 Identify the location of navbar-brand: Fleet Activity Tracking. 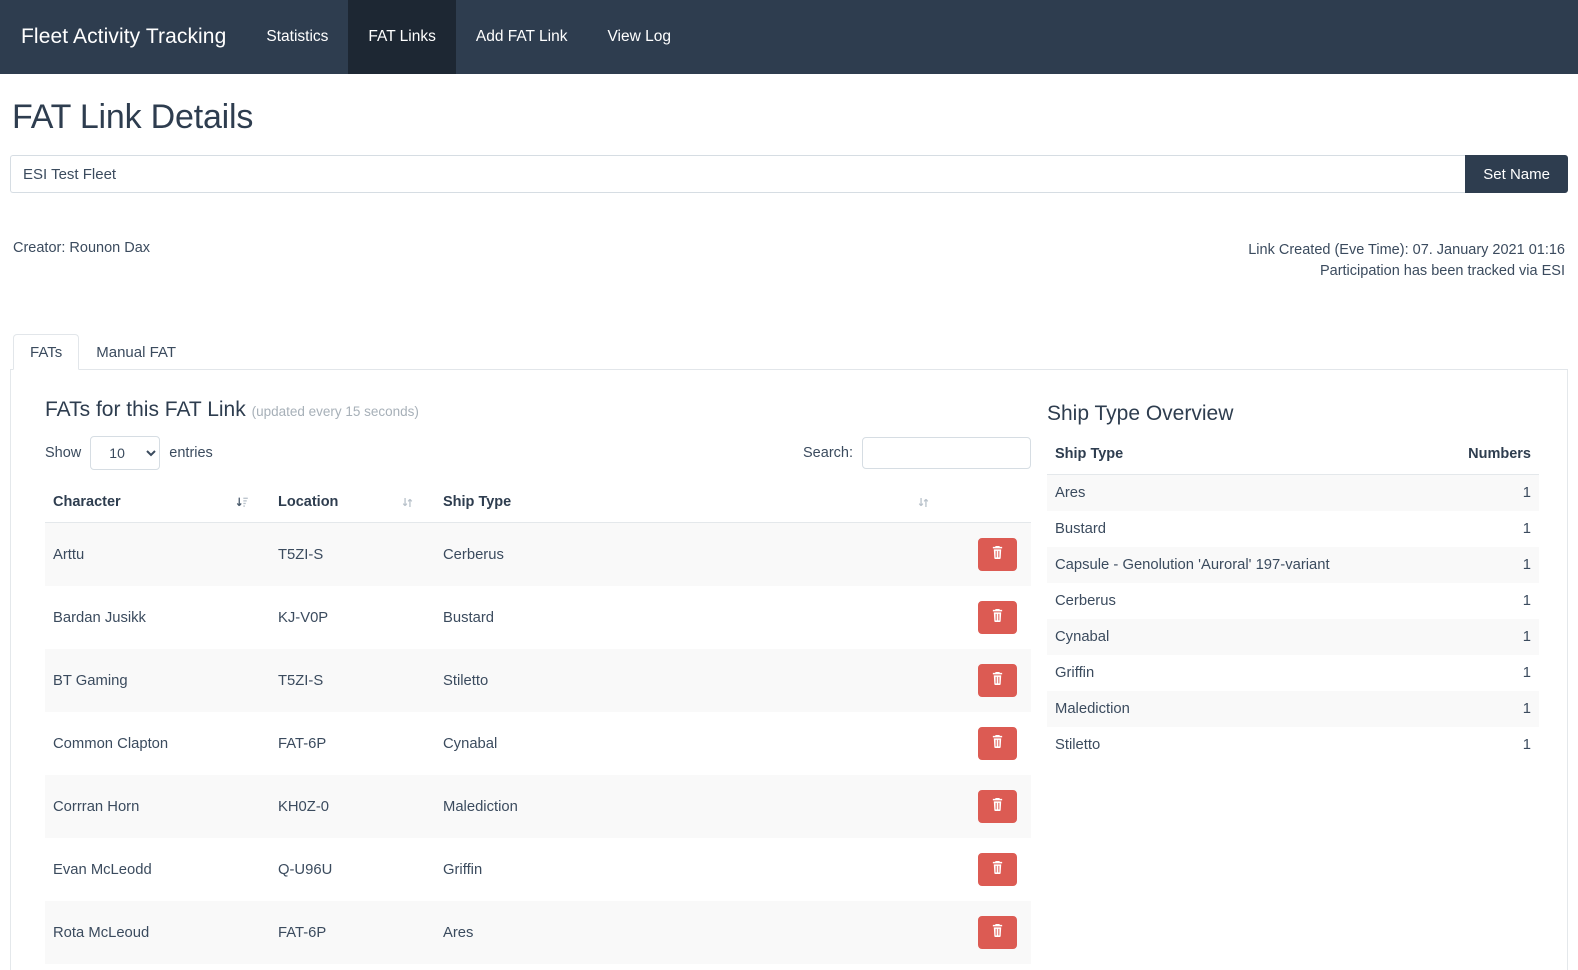
(123, 37).